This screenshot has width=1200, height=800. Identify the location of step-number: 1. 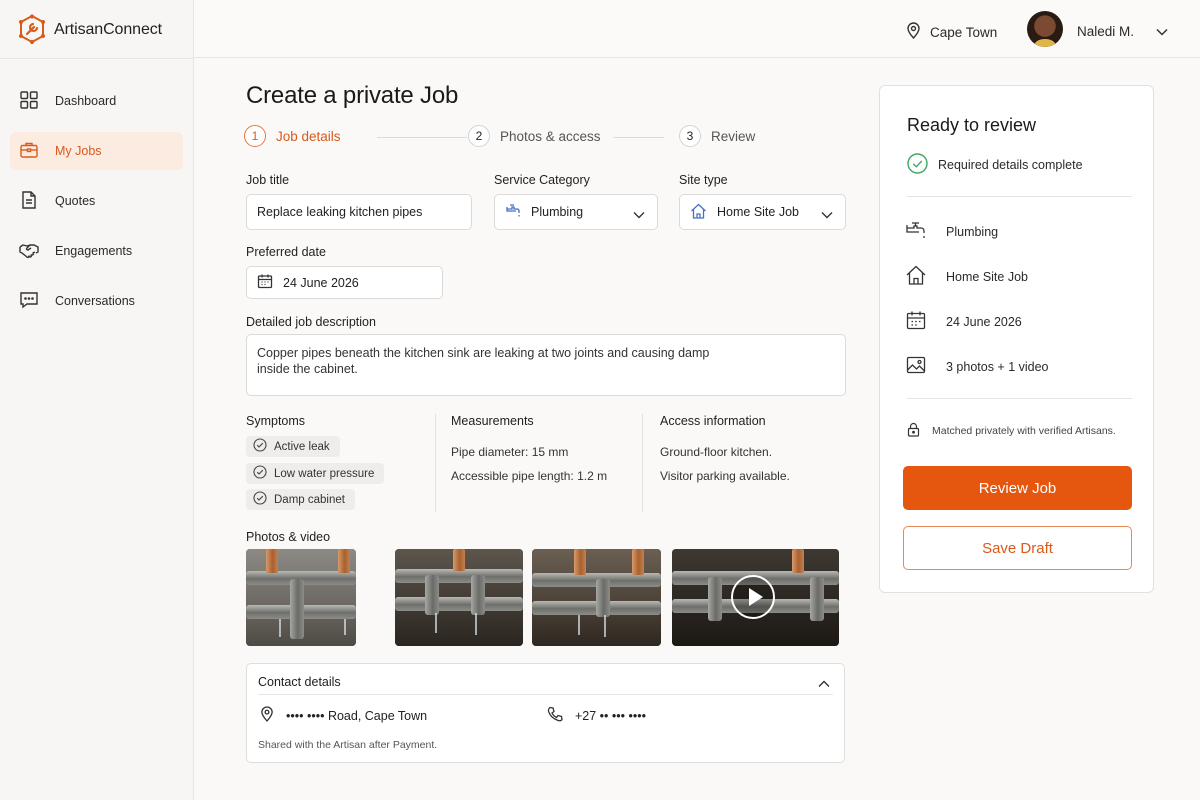
(255, 136).